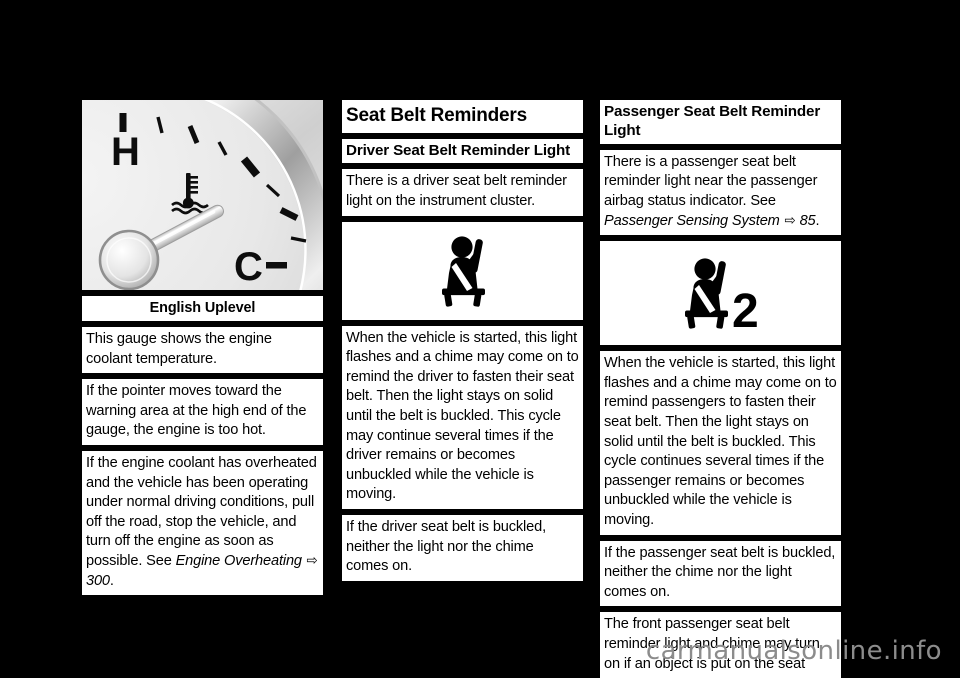  I want to click on telltale-badge-number: 2, so click(745, 308).